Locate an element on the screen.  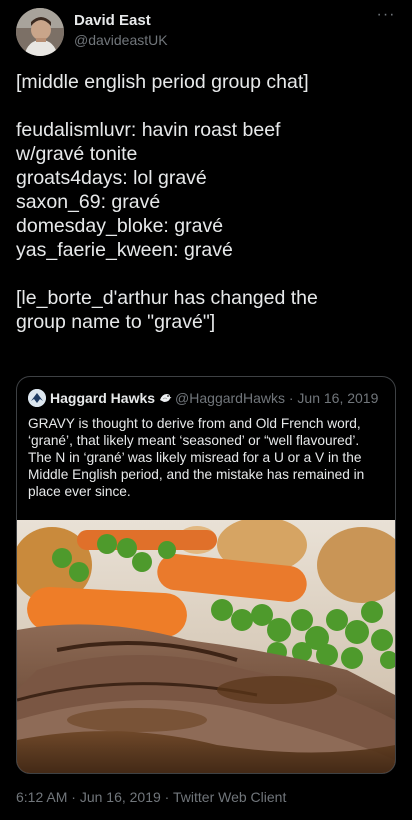
bird-emoji-icon is located at coordinates (165, 398).